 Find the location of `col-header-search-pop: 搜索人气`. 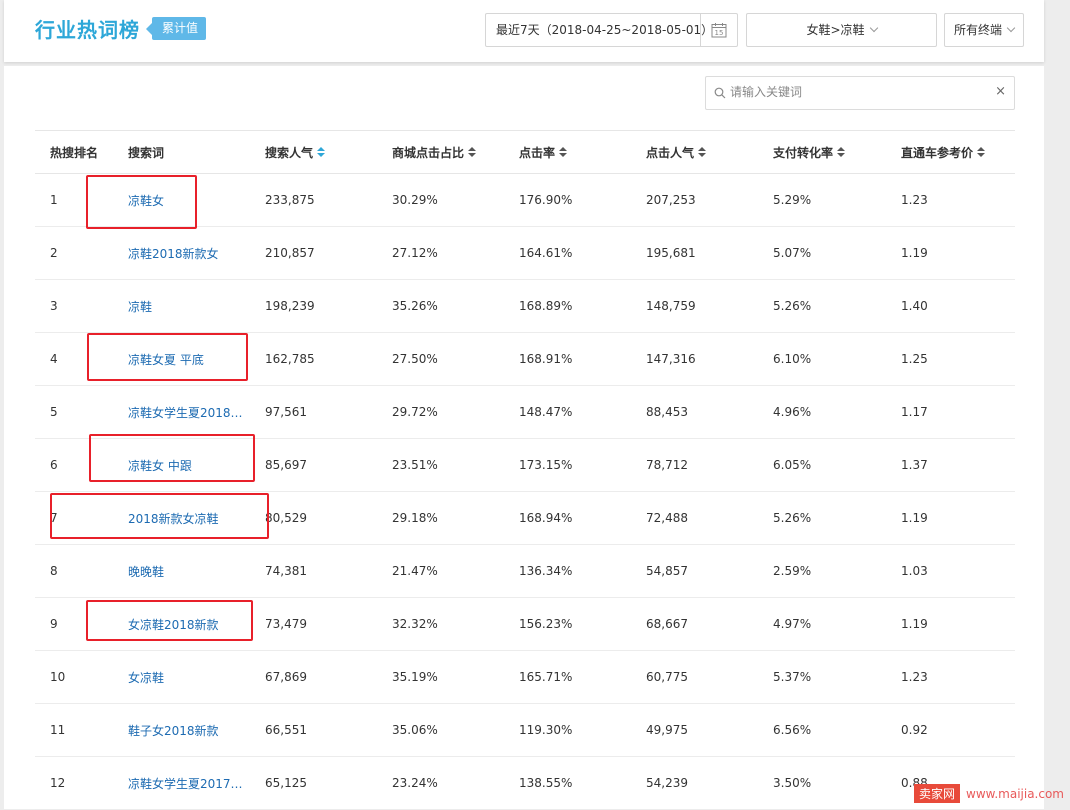

col-header-search-pop: 搜索人气 is located at coordinates (313, 152).